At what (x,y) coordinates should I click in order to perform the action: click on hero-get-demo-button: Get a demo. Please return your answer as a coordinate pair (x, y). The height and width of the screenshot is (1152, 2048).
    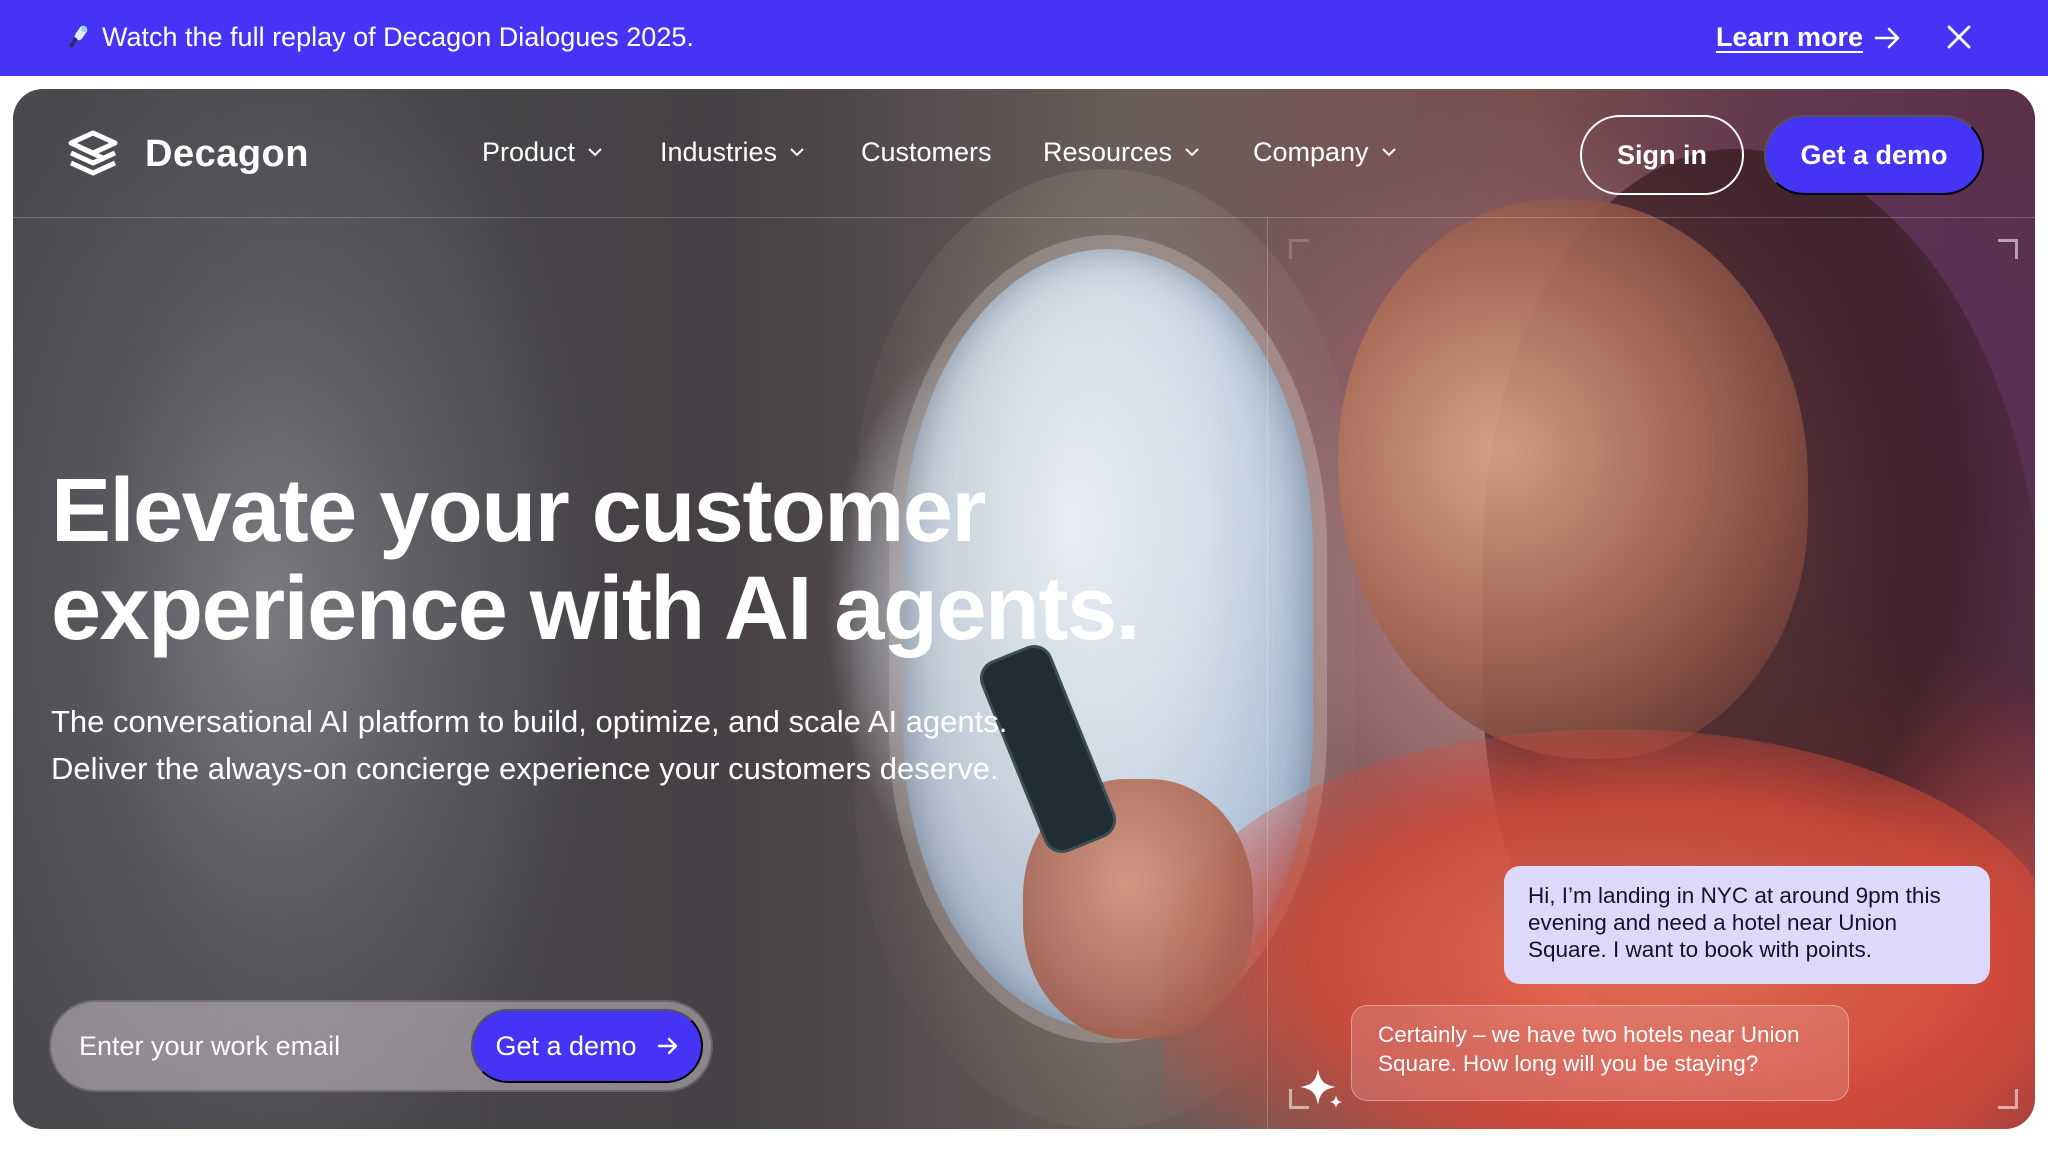
    Looking at the image, I should click on (587, 1046).